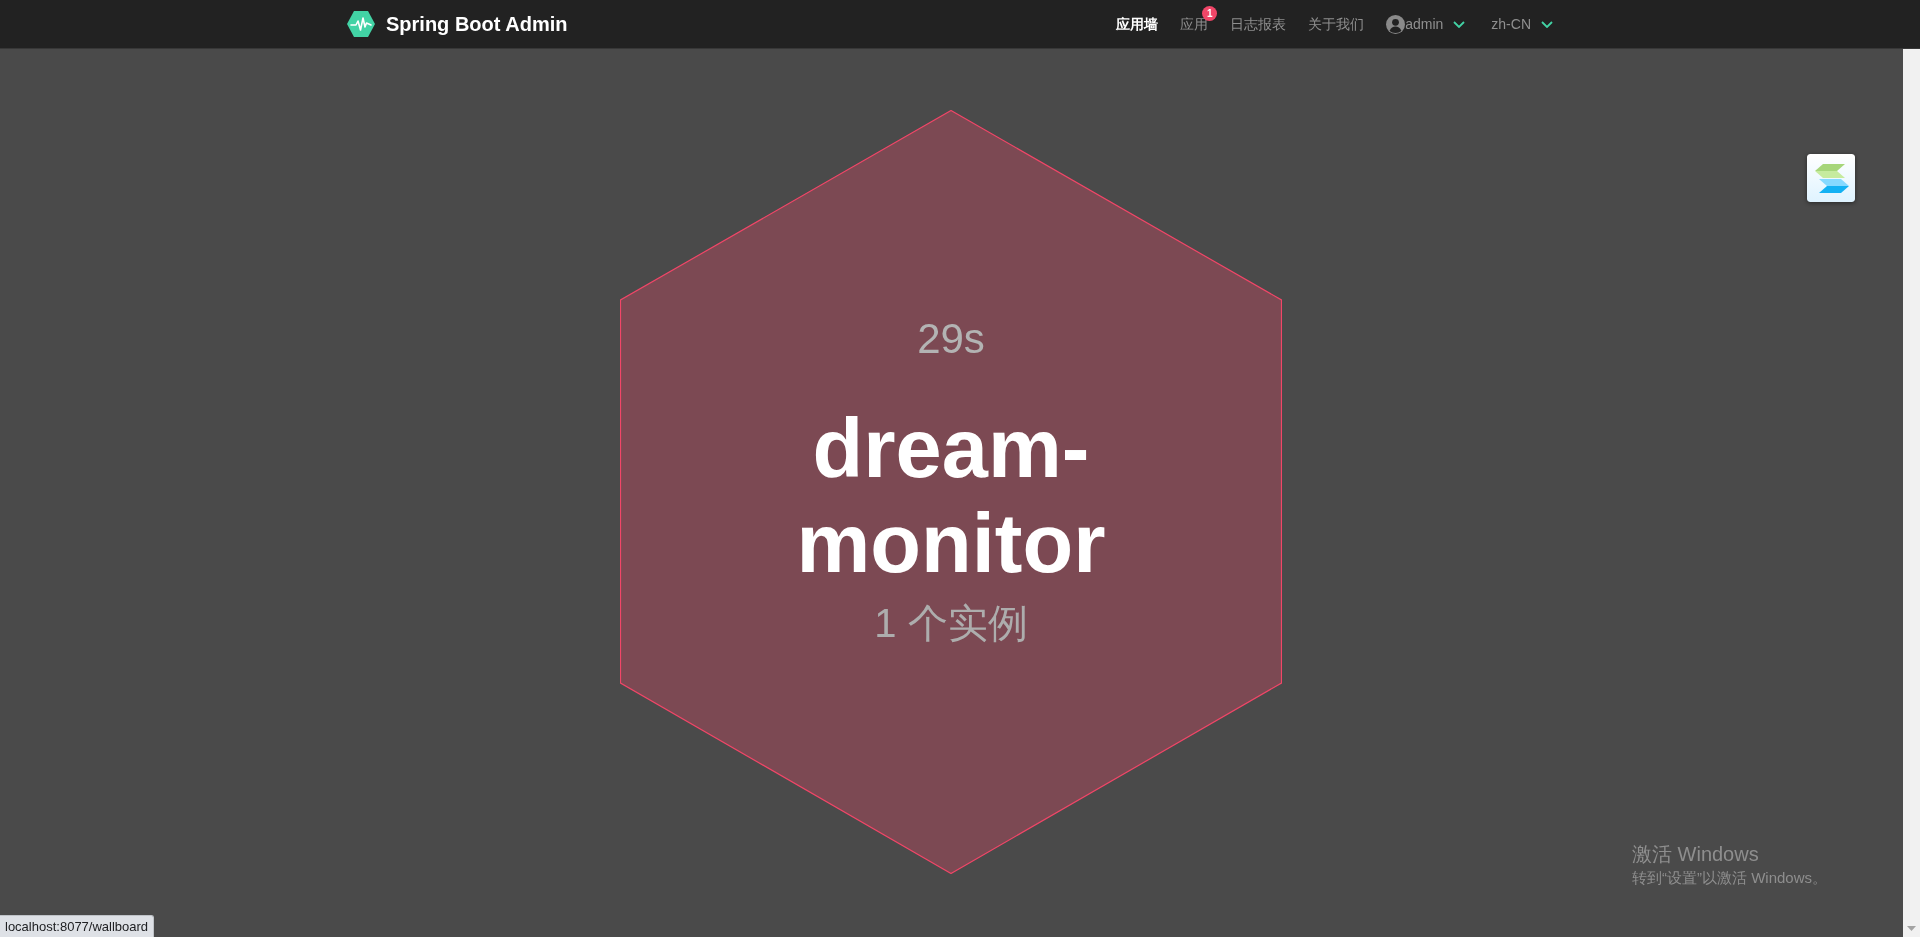 This screenshot has width=1920, height=937. What do you see at coordinates (361, 24) in the screenshot?
I see `pulse-hexagon-logo-icon` at bounding box center [361, 24].